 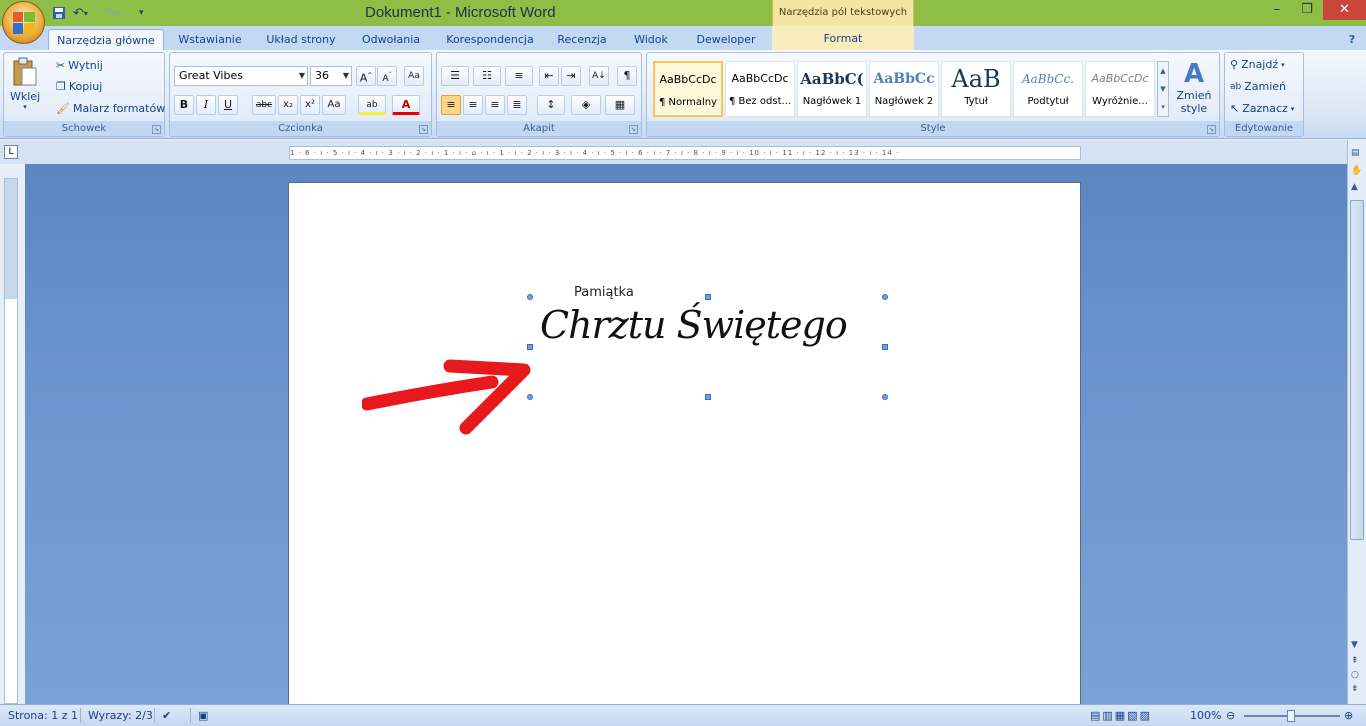 What do you see at coordinates (203, 715) in the screenshot?
I see `macro-icon: ▣` at bounding box center [203, 715].